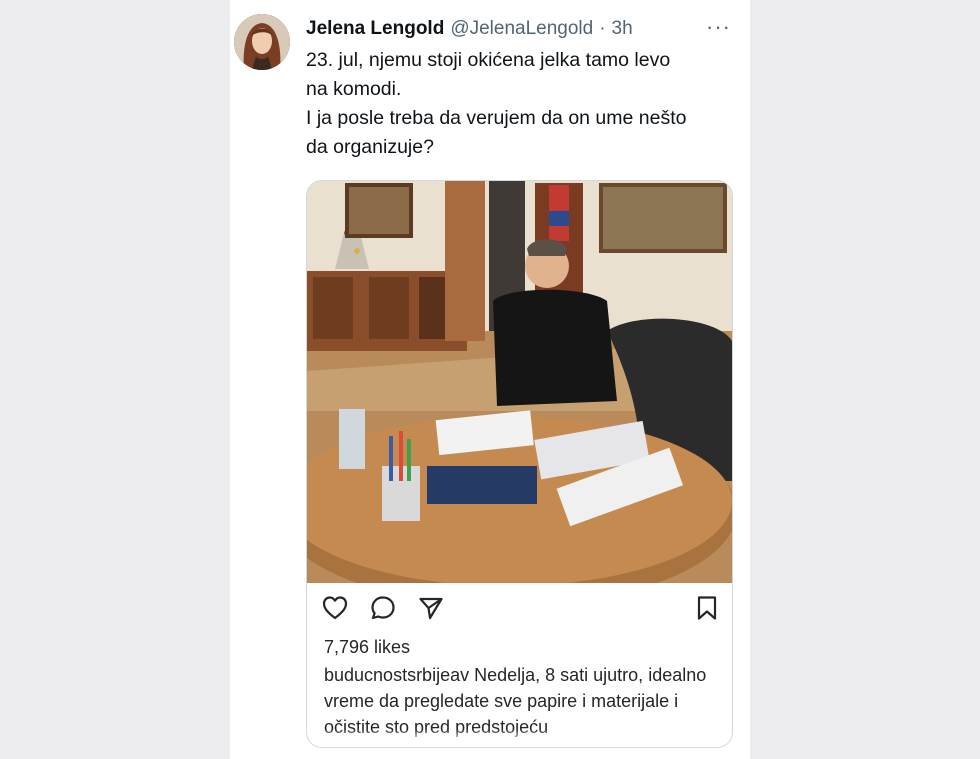 The height and width of the screenshot is (759, 980). I want to click on post-actions, so click(521, 609).